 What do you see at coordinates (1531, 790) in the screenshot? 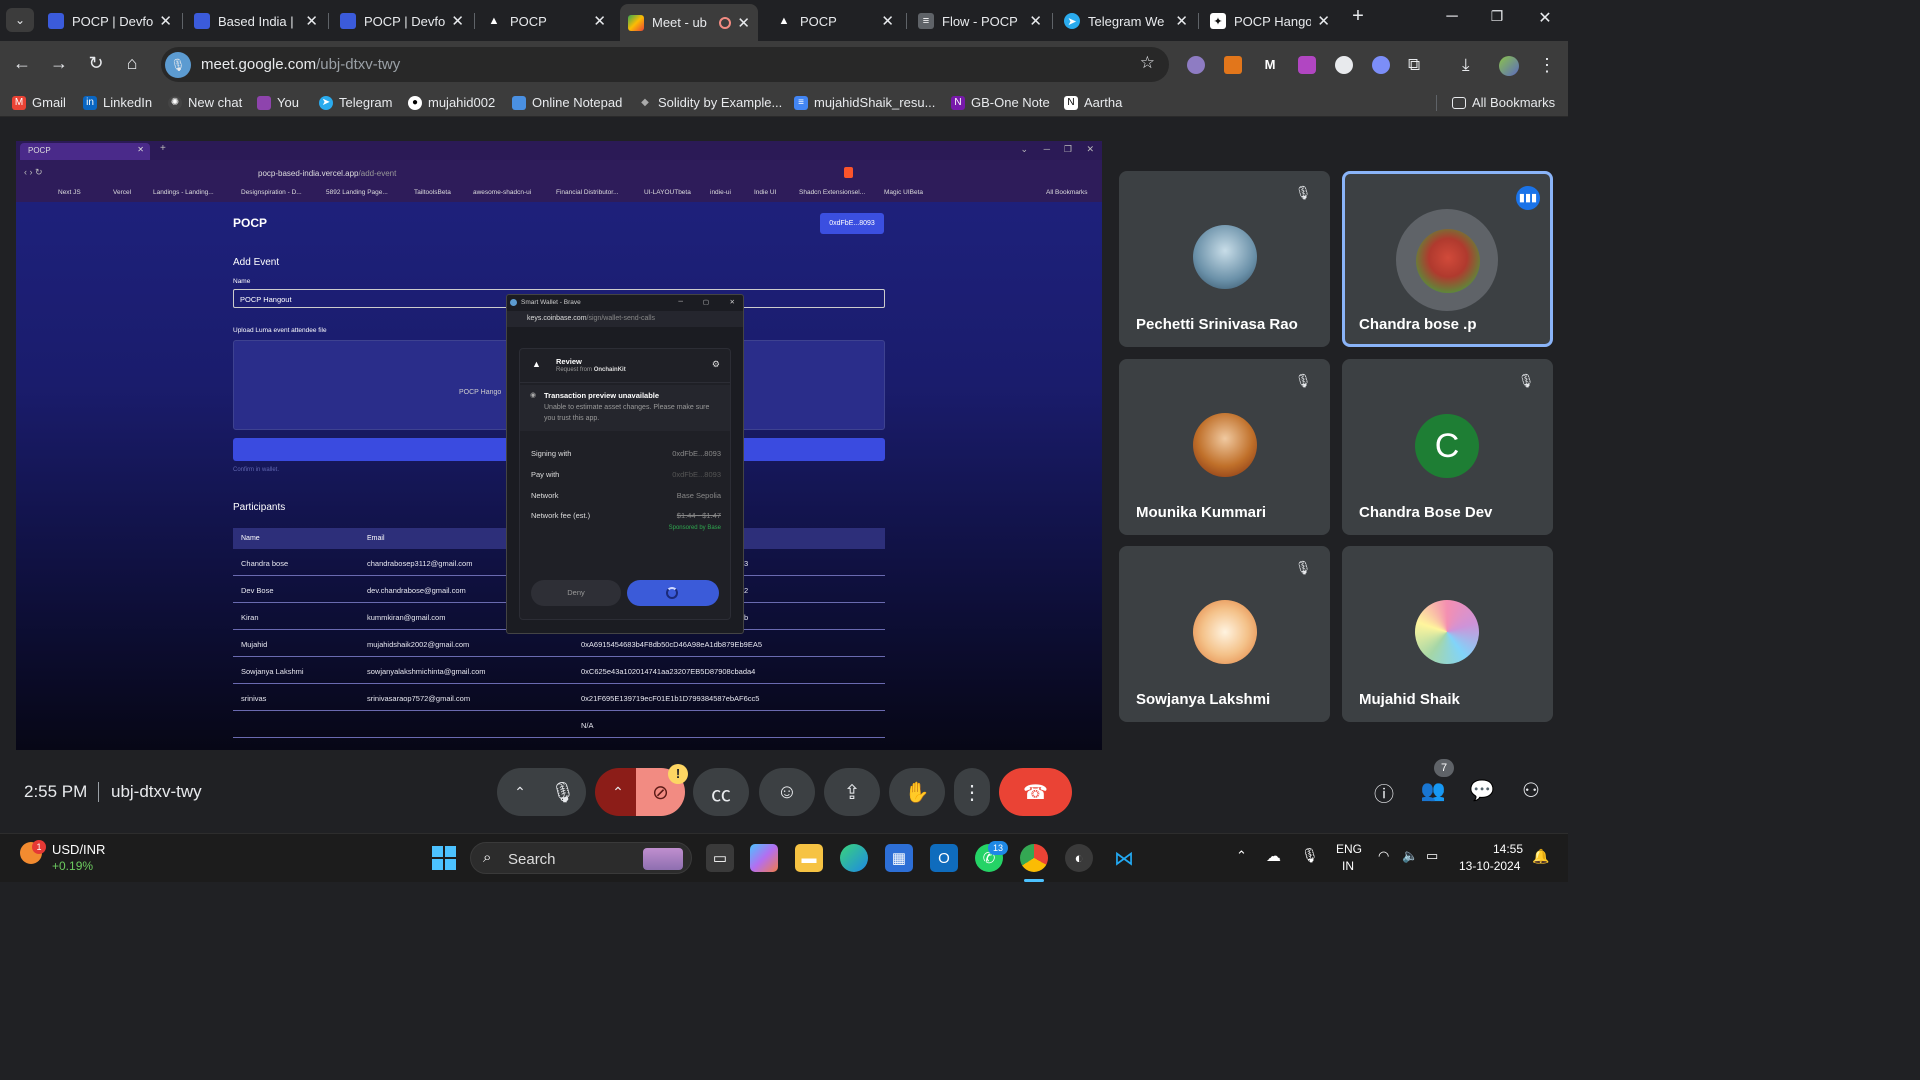
I see `activities-icon: ⚇` at bounding box center [1531, 790].